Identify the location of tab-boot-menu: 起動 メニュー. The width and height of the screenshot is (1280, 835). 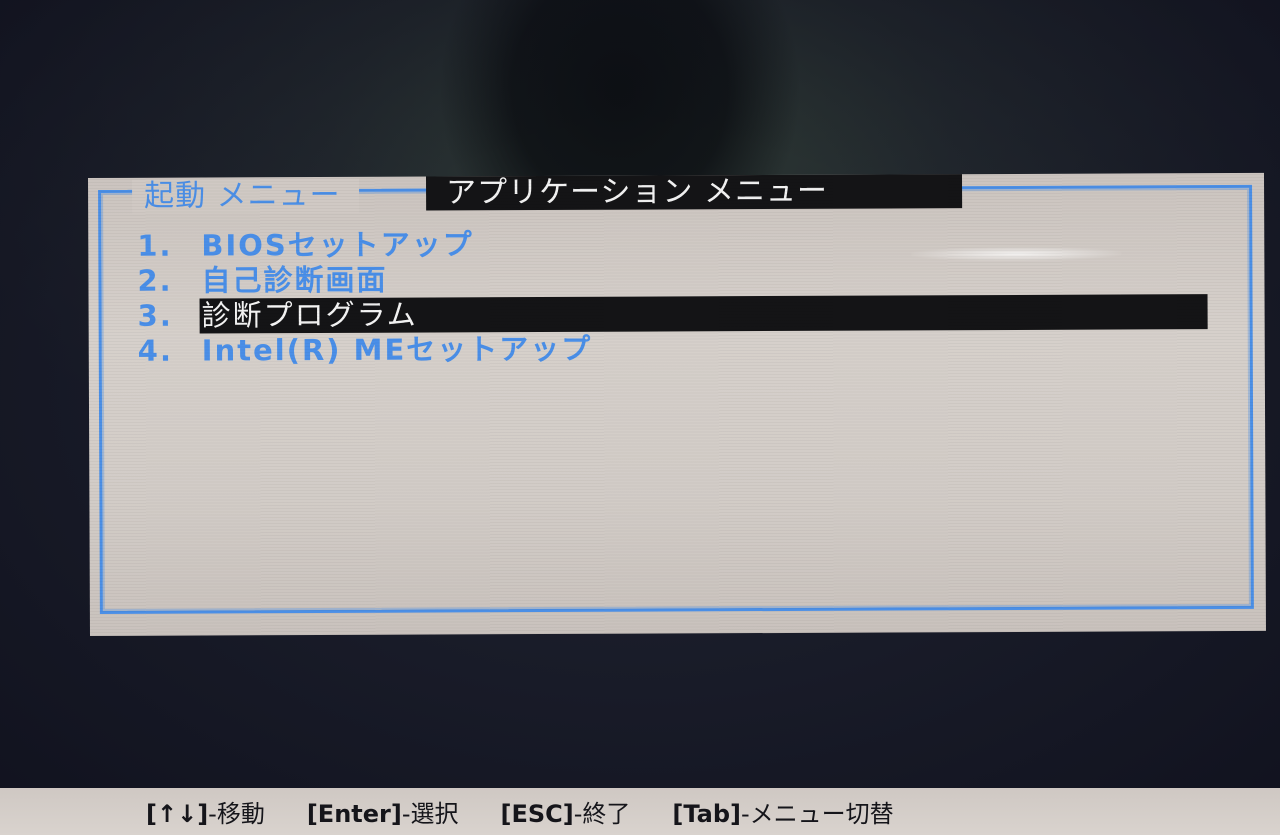
(245, 196).